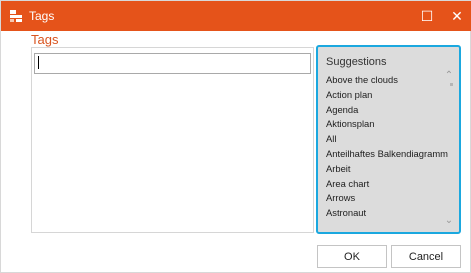 This screenshot has width=471, height=273. Describe the element at coordinates (388, 80) in the screenshot. I see `suggestion-item: Above the clouds` at that location.